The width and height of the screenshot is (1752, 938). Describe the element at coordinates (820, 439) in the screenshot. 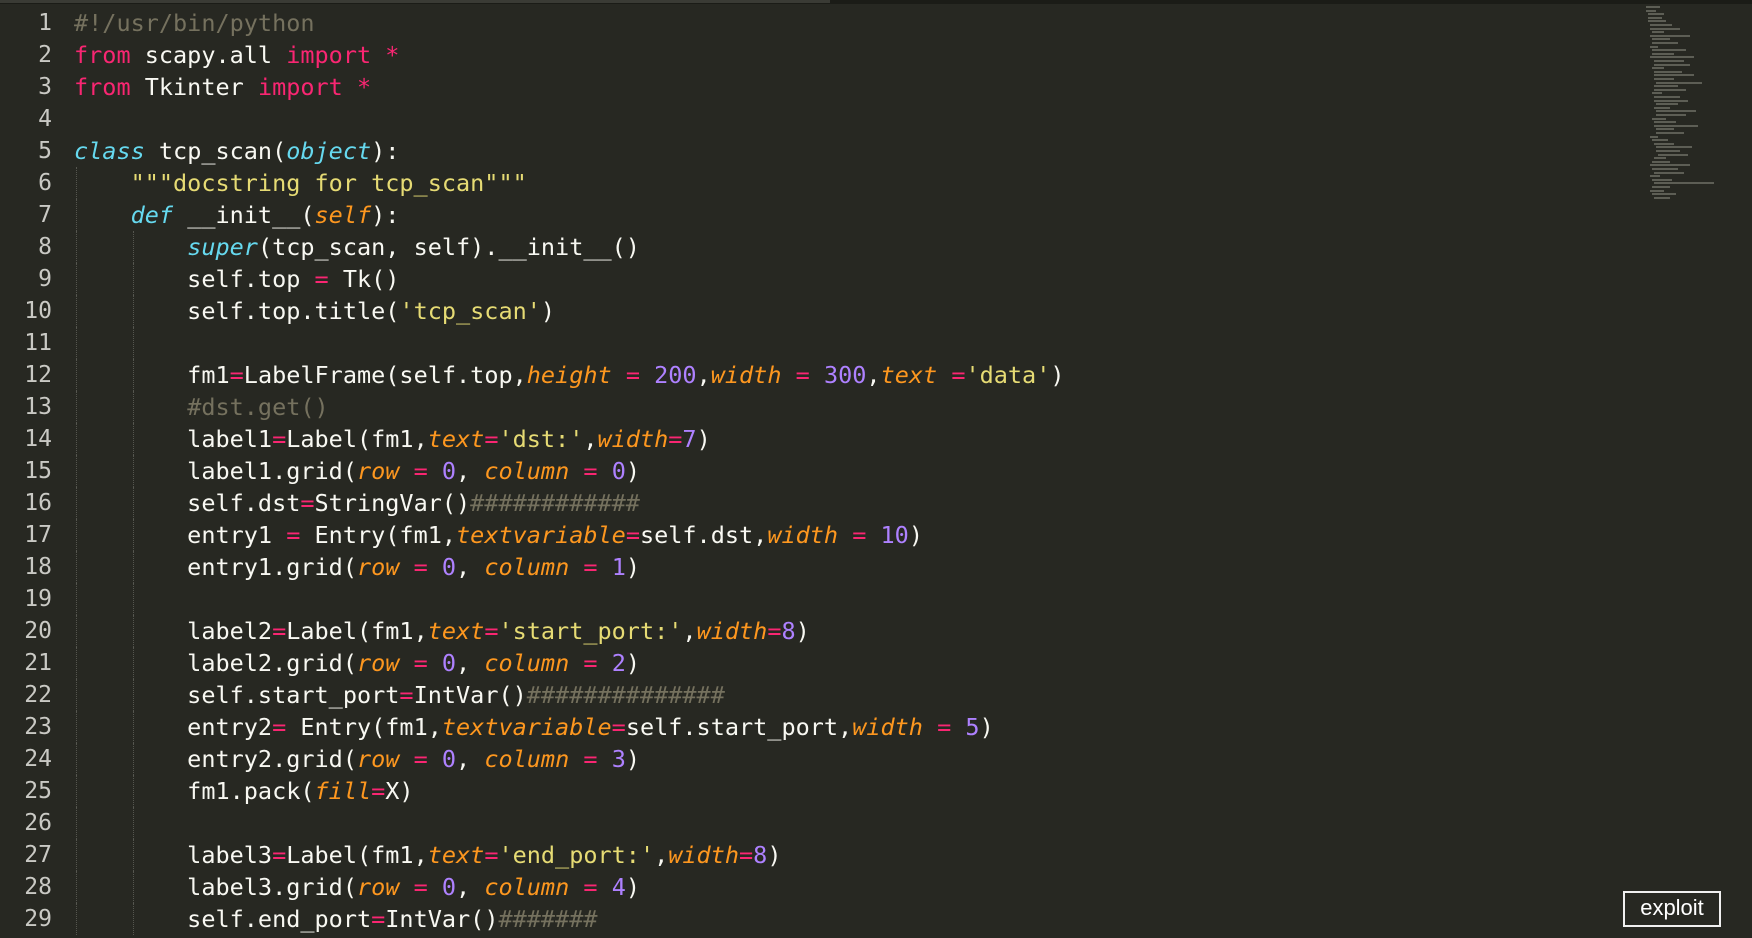

I see `code-line: 14 label1=Label(fm1,text='dst:',width=7)` at that location.